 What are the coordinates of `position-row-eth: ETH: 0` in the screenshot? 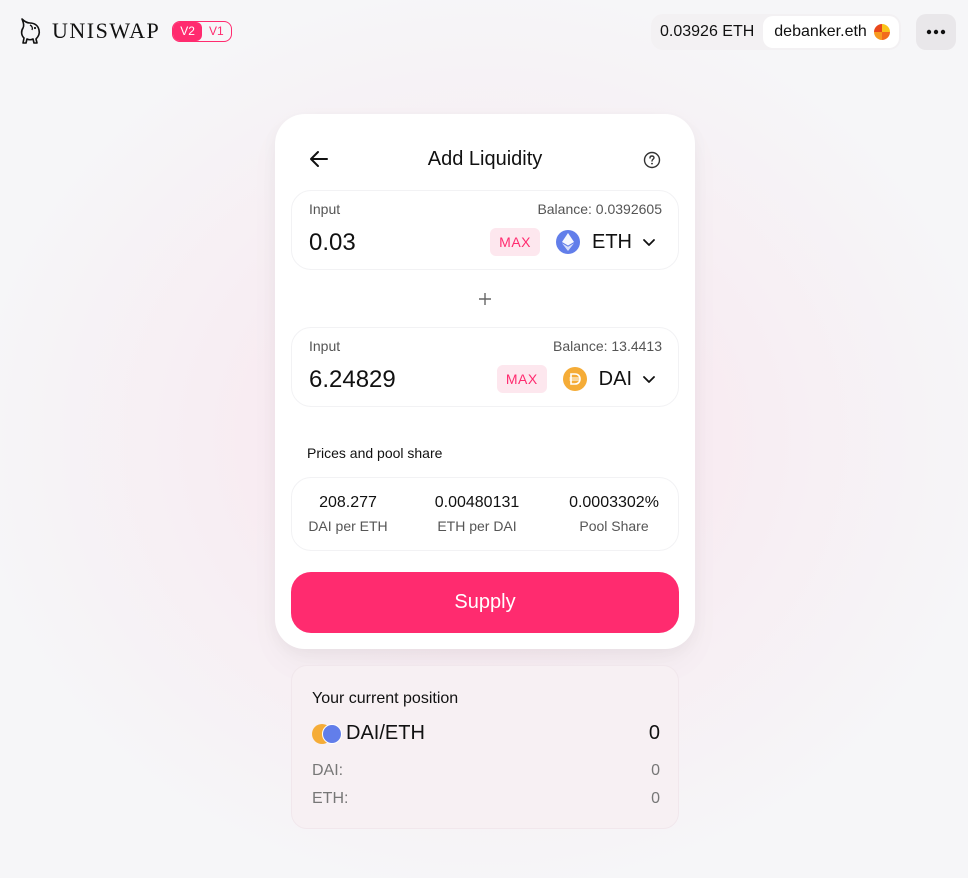 It's located at (486, 799).